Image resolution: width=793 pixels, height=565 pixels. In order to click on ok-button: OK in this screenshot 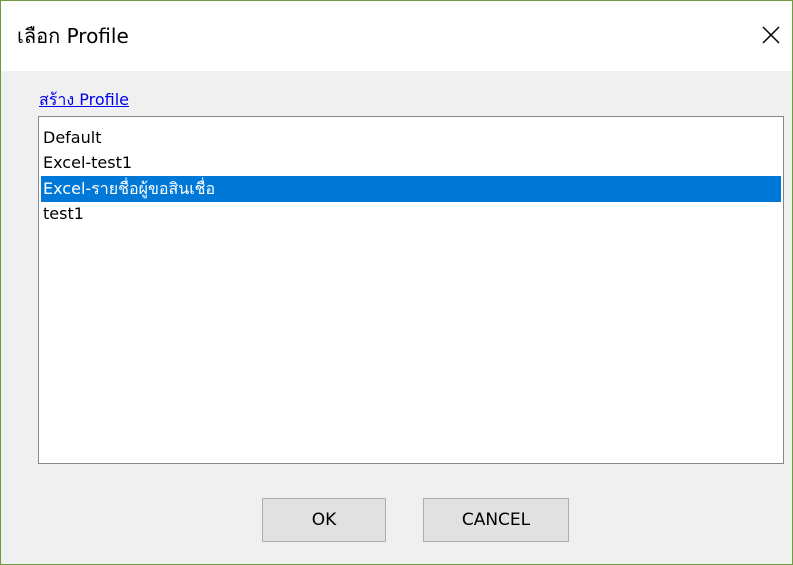, I will do `click(324, 520)`.